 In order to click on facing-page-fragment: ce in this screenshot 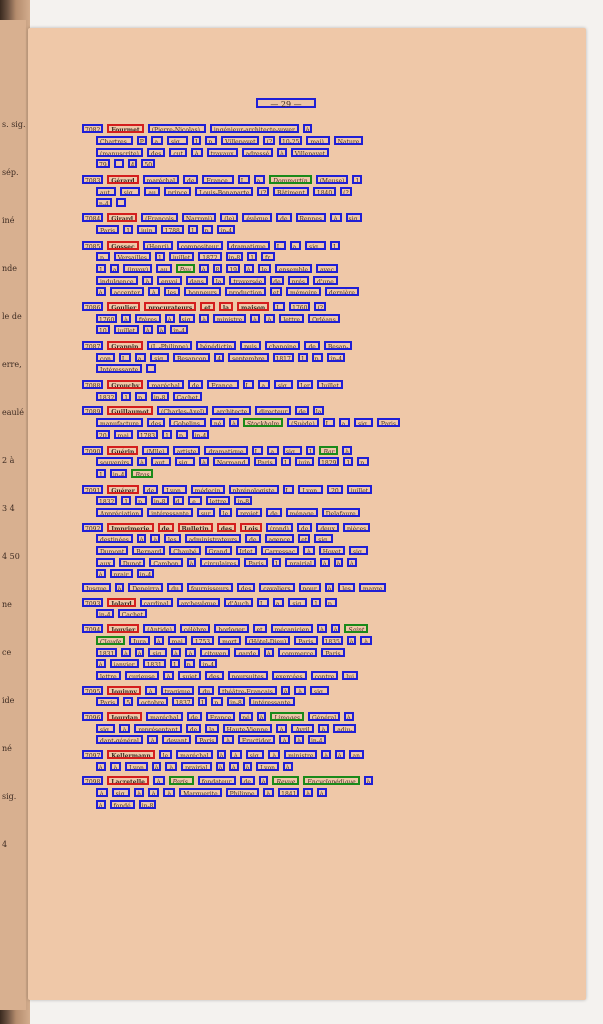, I will do `click(7, 652)`.